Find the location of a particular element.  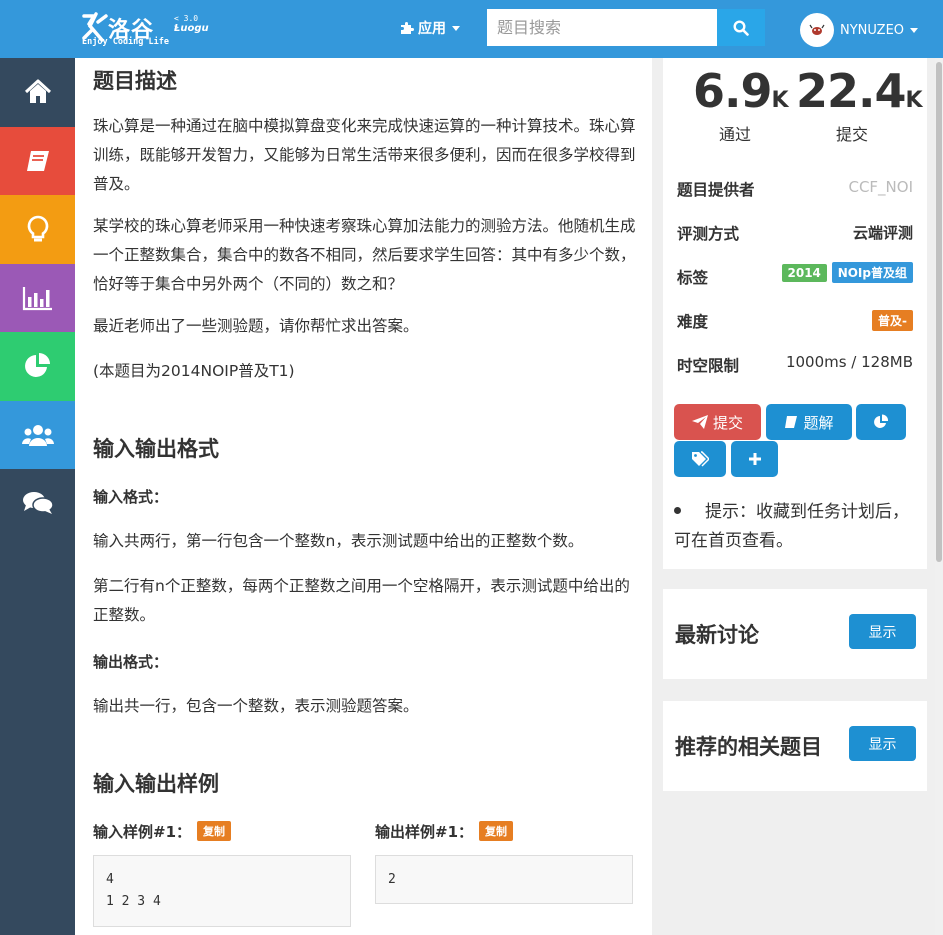

avatar-icon is located at coordinates (817, 29).